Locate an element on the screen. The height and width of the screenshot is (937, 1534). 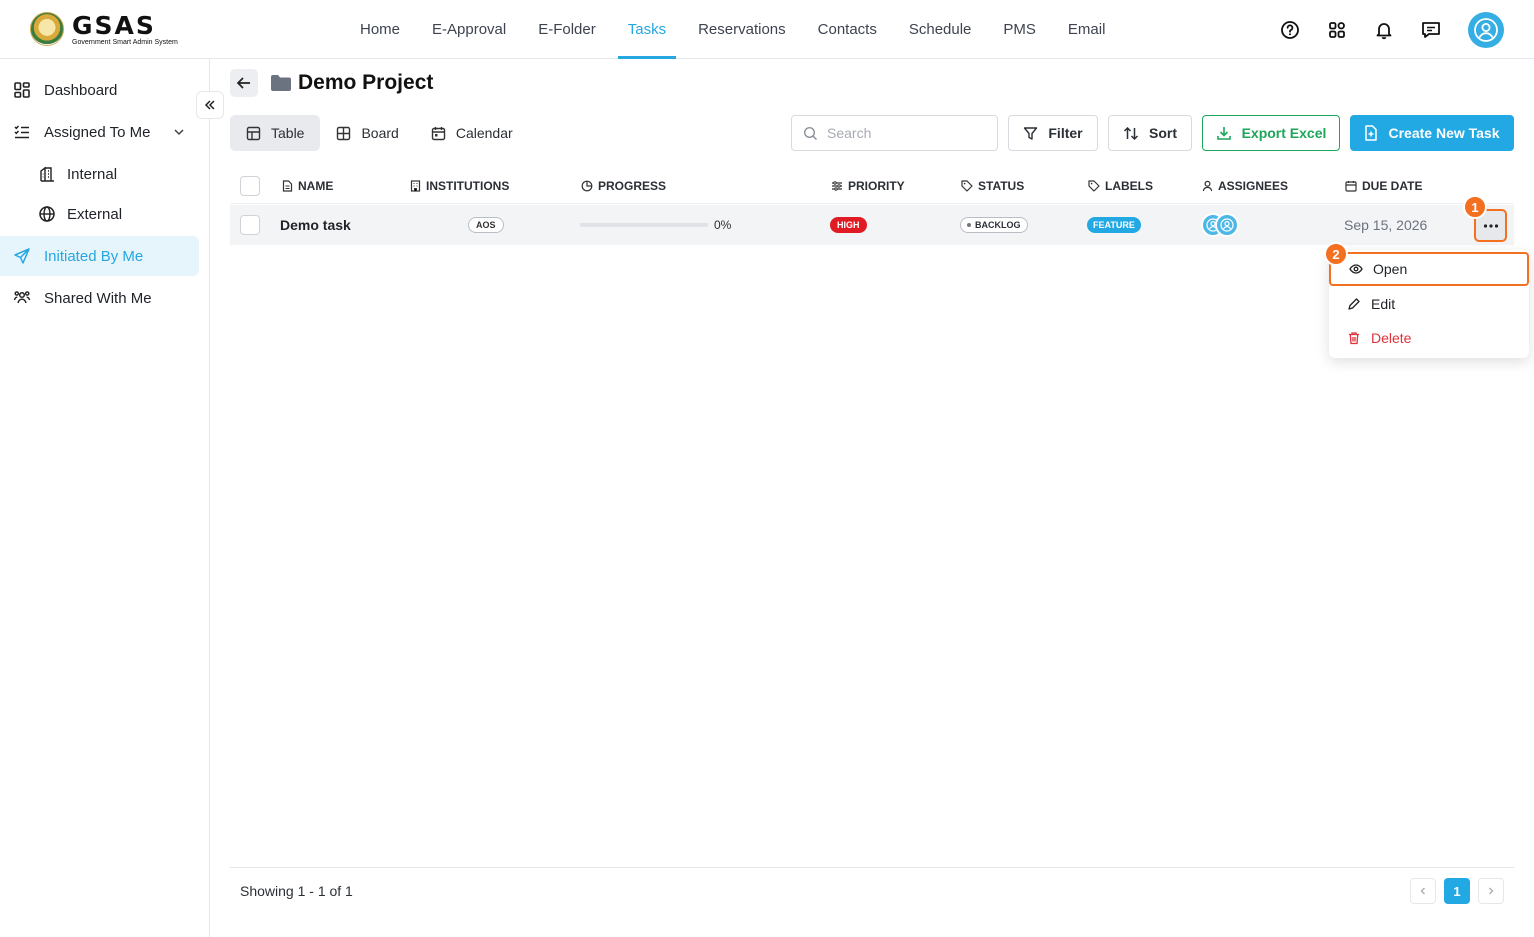
tab-label: Table is located at coordinates (288, 133).